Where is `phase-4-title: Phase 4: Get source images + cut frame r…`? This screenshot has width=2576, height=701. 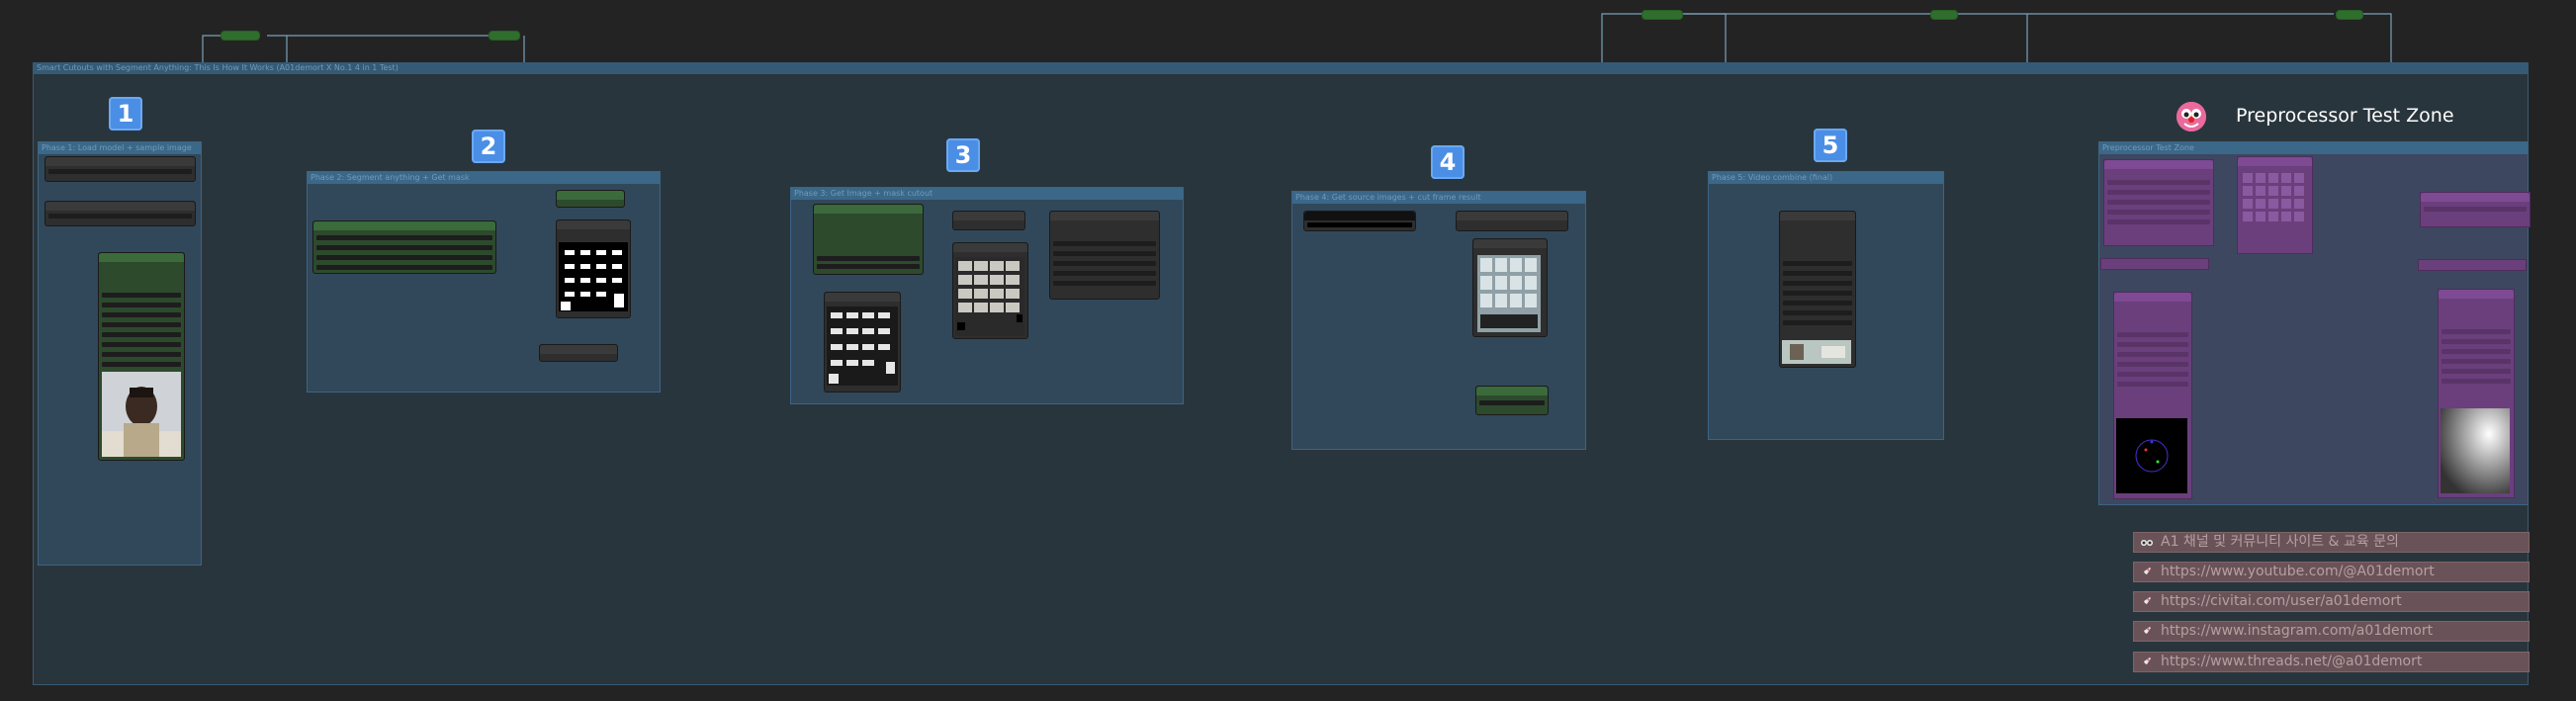 phase-4-title: Phase 4: Get source images + cut frame r… is located at coordinates (1438, 198).